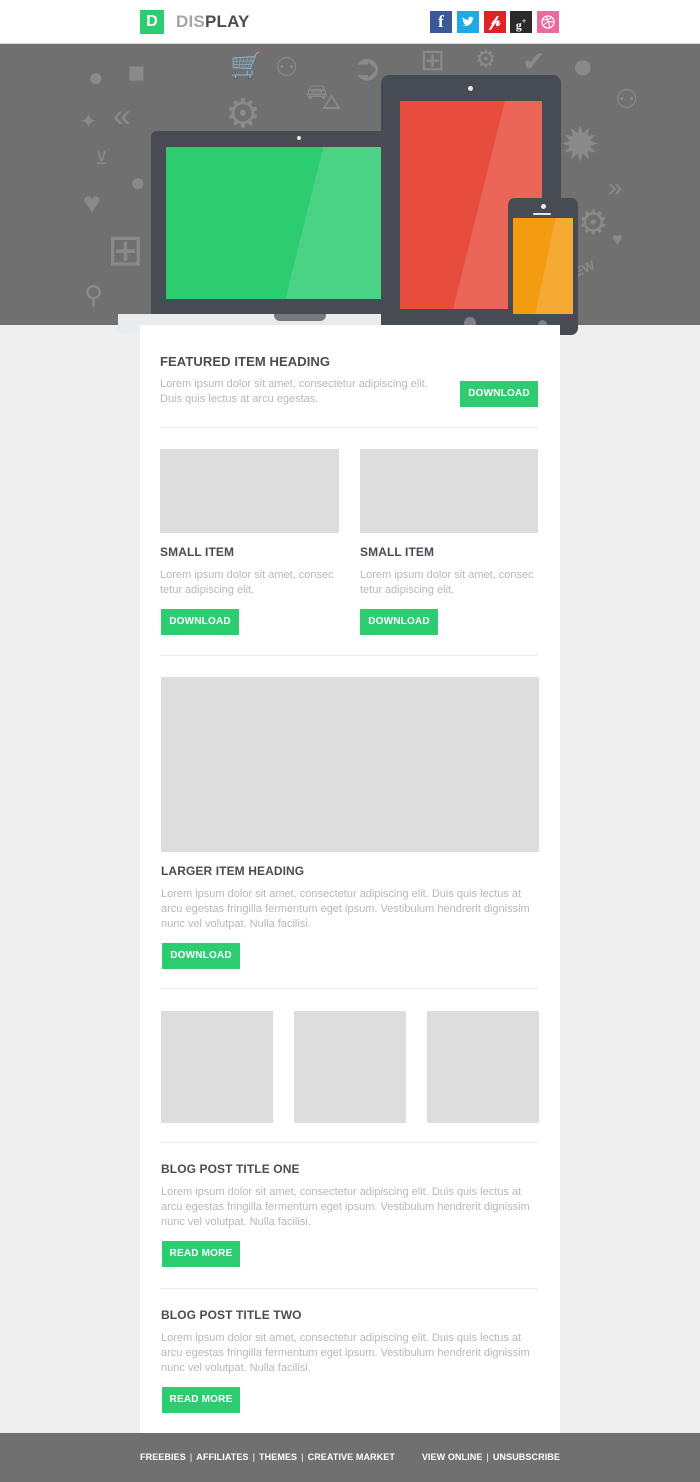  Describe the element at coordinates (278, 1457) in the screenshot. I see `footer-link-themes: THEMES` at that location.